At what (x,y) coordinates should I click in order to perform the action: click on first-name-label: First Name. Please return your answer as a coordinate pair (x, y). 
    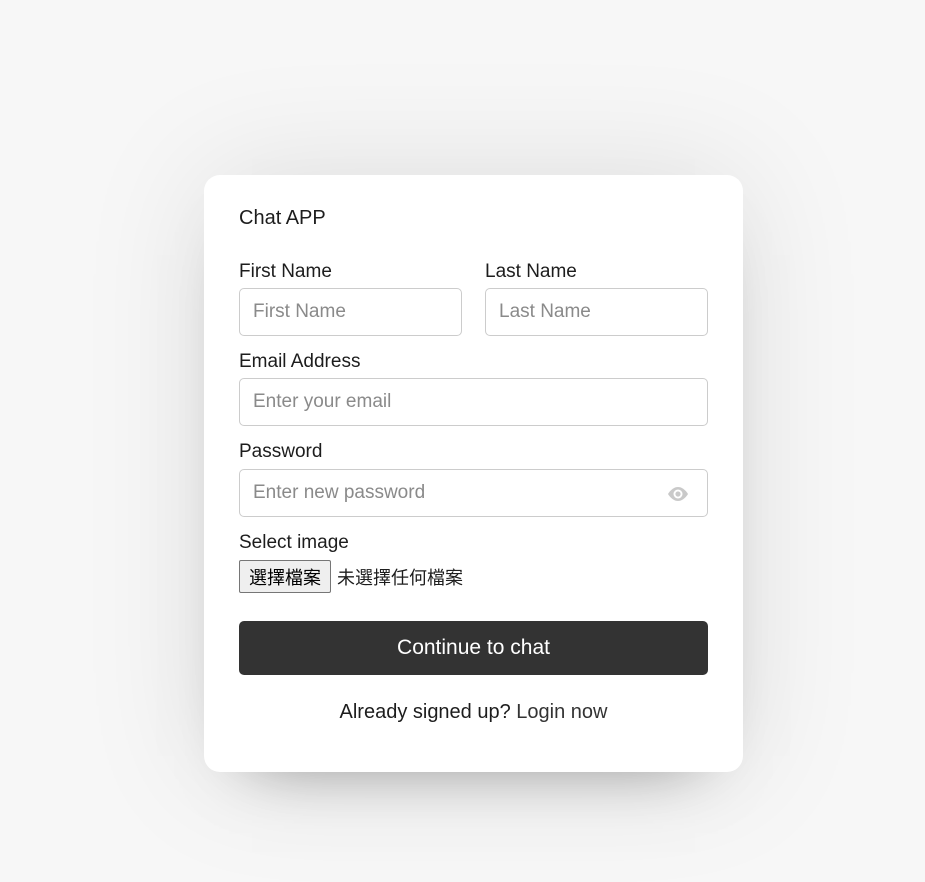
    Looking at the image, I should click on (285, 271).